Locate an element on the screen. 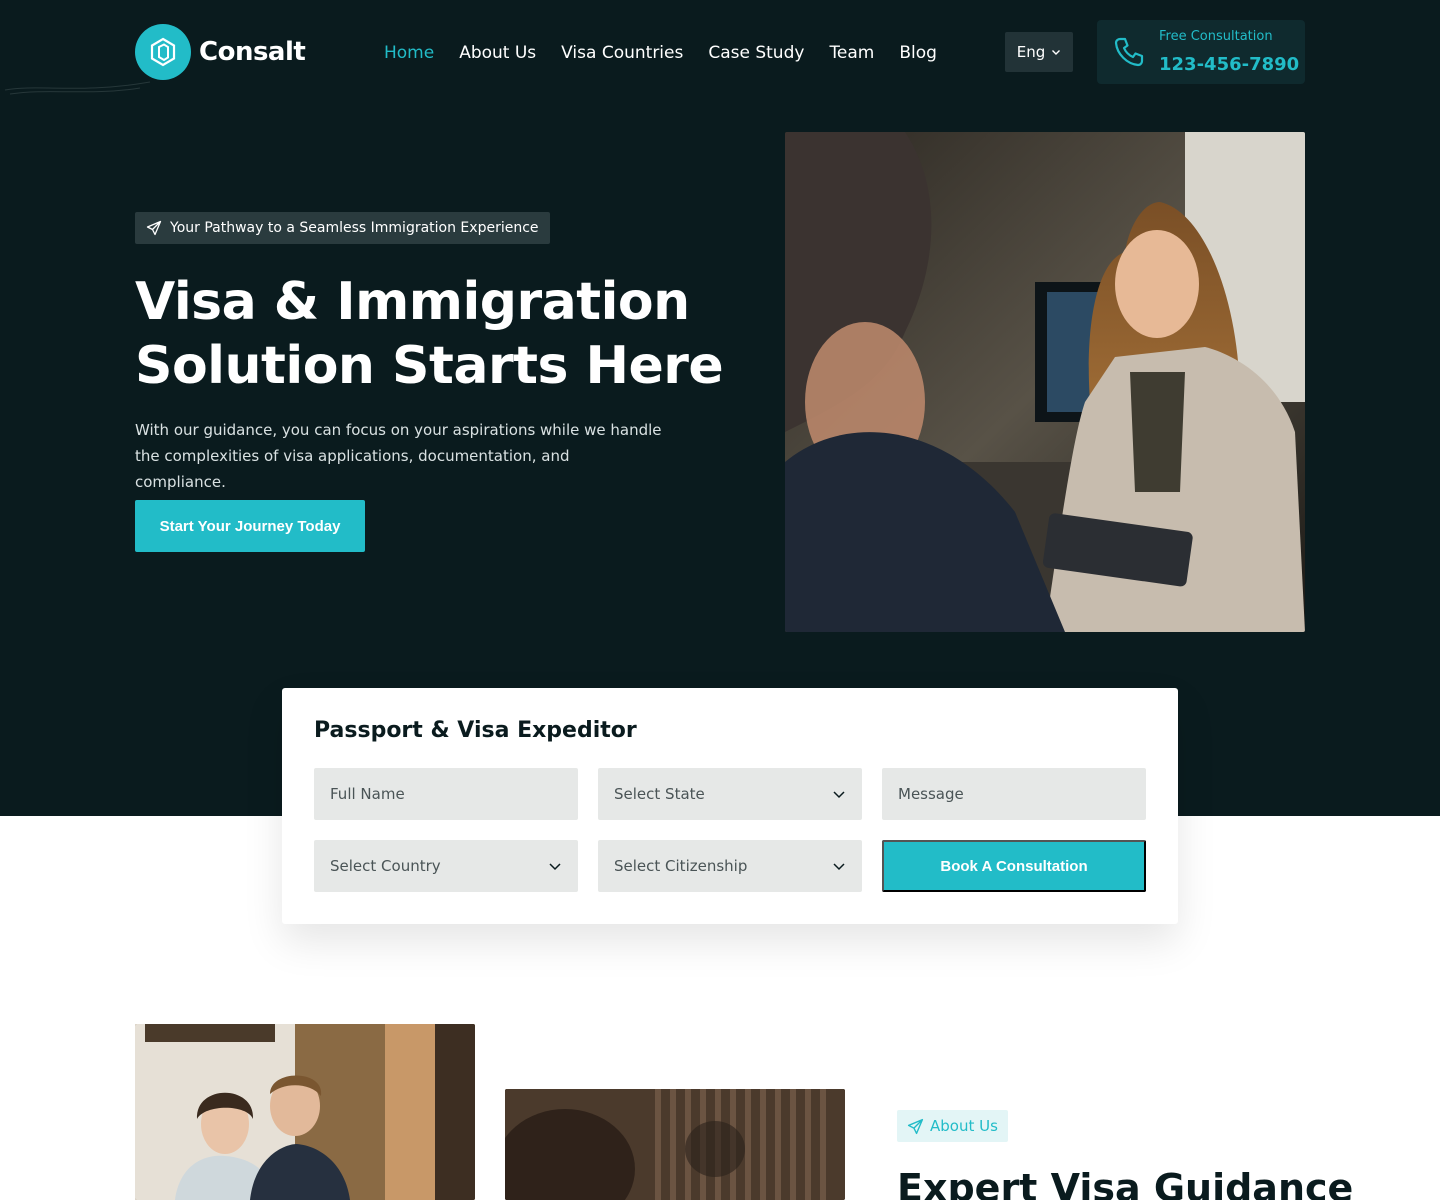 This screenshot has width=1440, height=1200. brand-name: Consalt is located at coordinates (252, 52).